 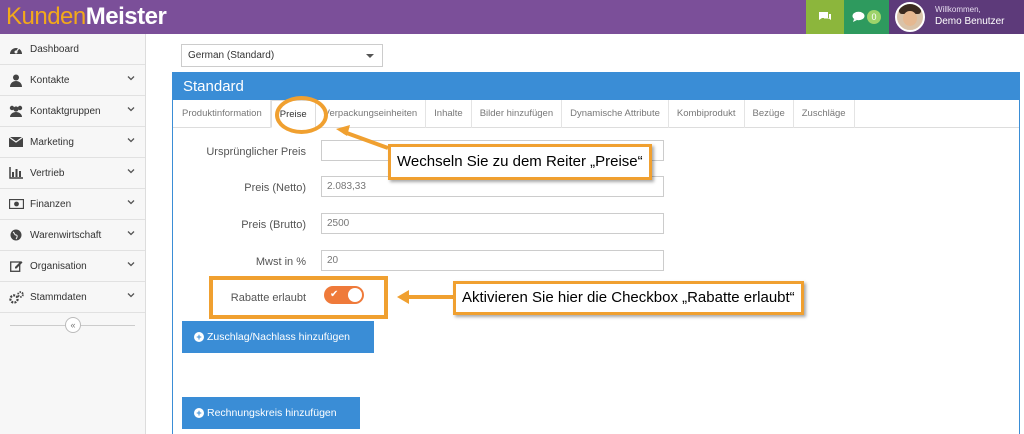 I want to click on sidebar-item-label: Warenwirtschaft, so click(x=66, y=235).